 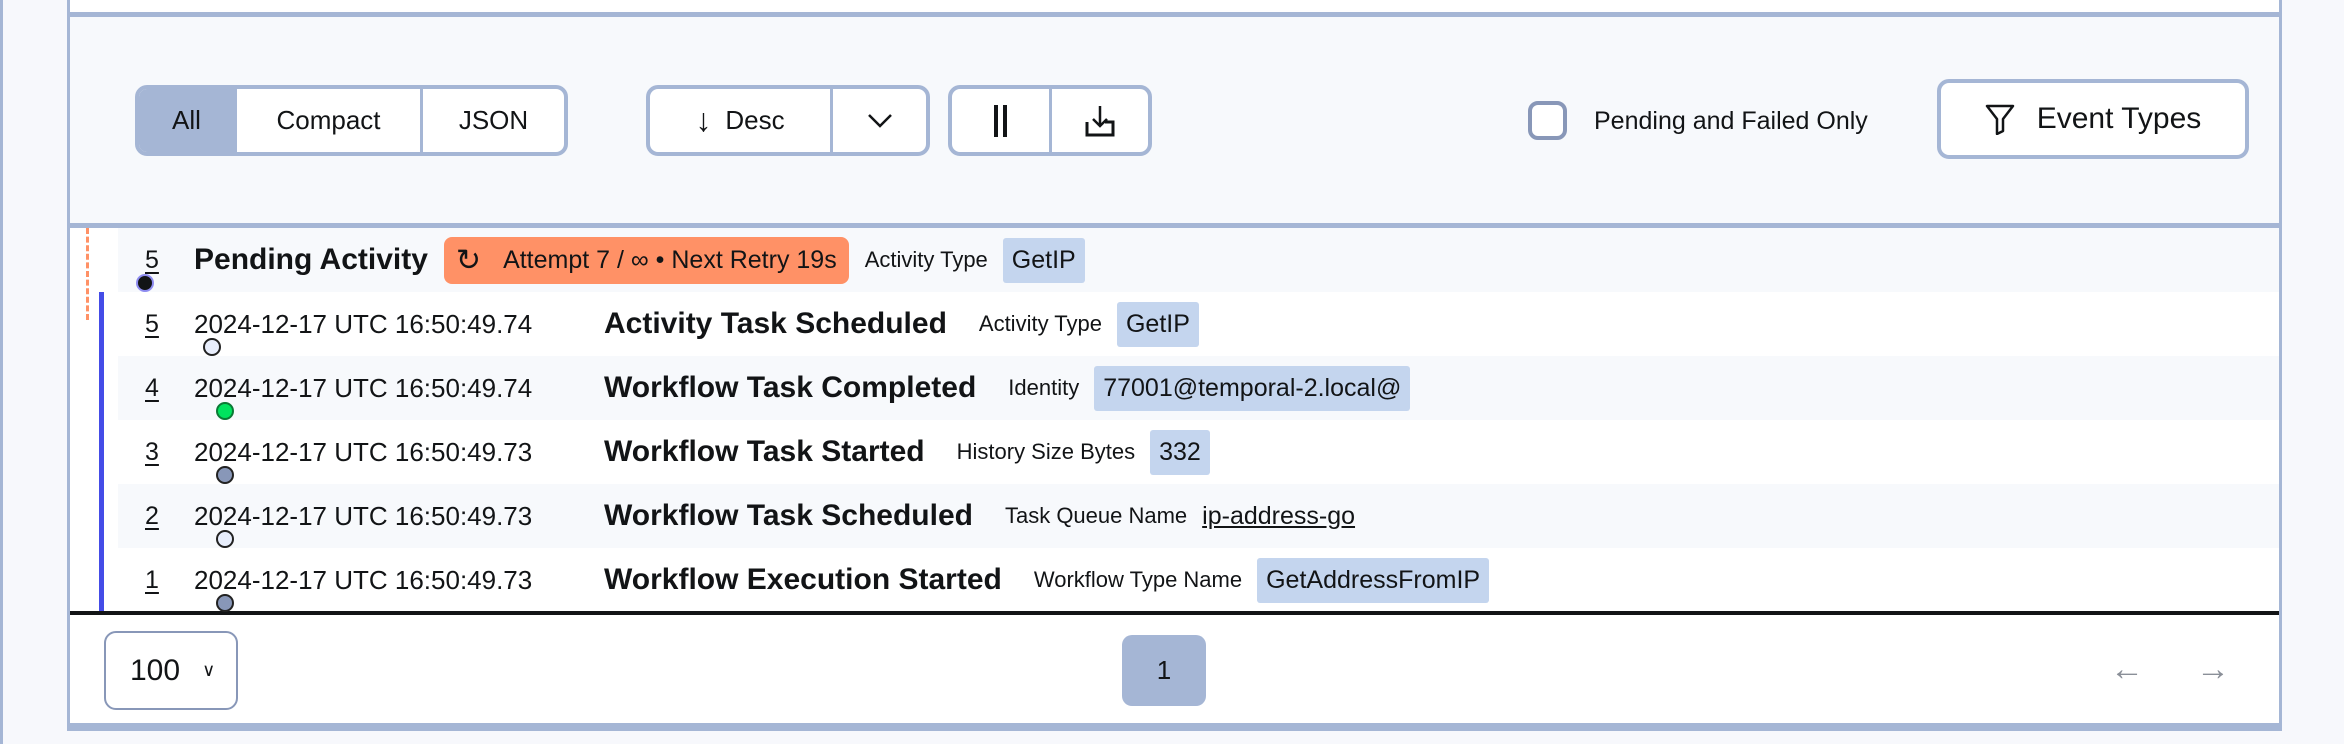 I want to click on arrow-down-icon: ↓, so click(x=703, y=120).